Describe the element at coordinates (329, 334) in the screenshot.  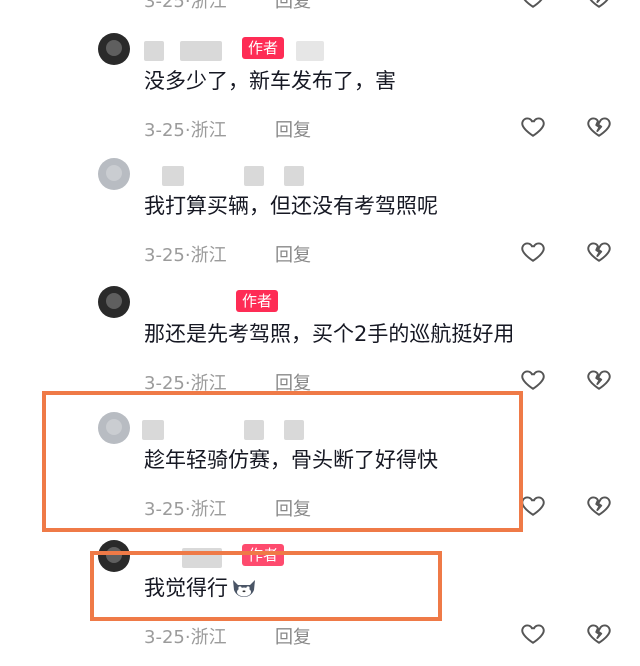
I see `comment-text: 那还是先考驾照，买个2手的巡航挺好用` at that location.